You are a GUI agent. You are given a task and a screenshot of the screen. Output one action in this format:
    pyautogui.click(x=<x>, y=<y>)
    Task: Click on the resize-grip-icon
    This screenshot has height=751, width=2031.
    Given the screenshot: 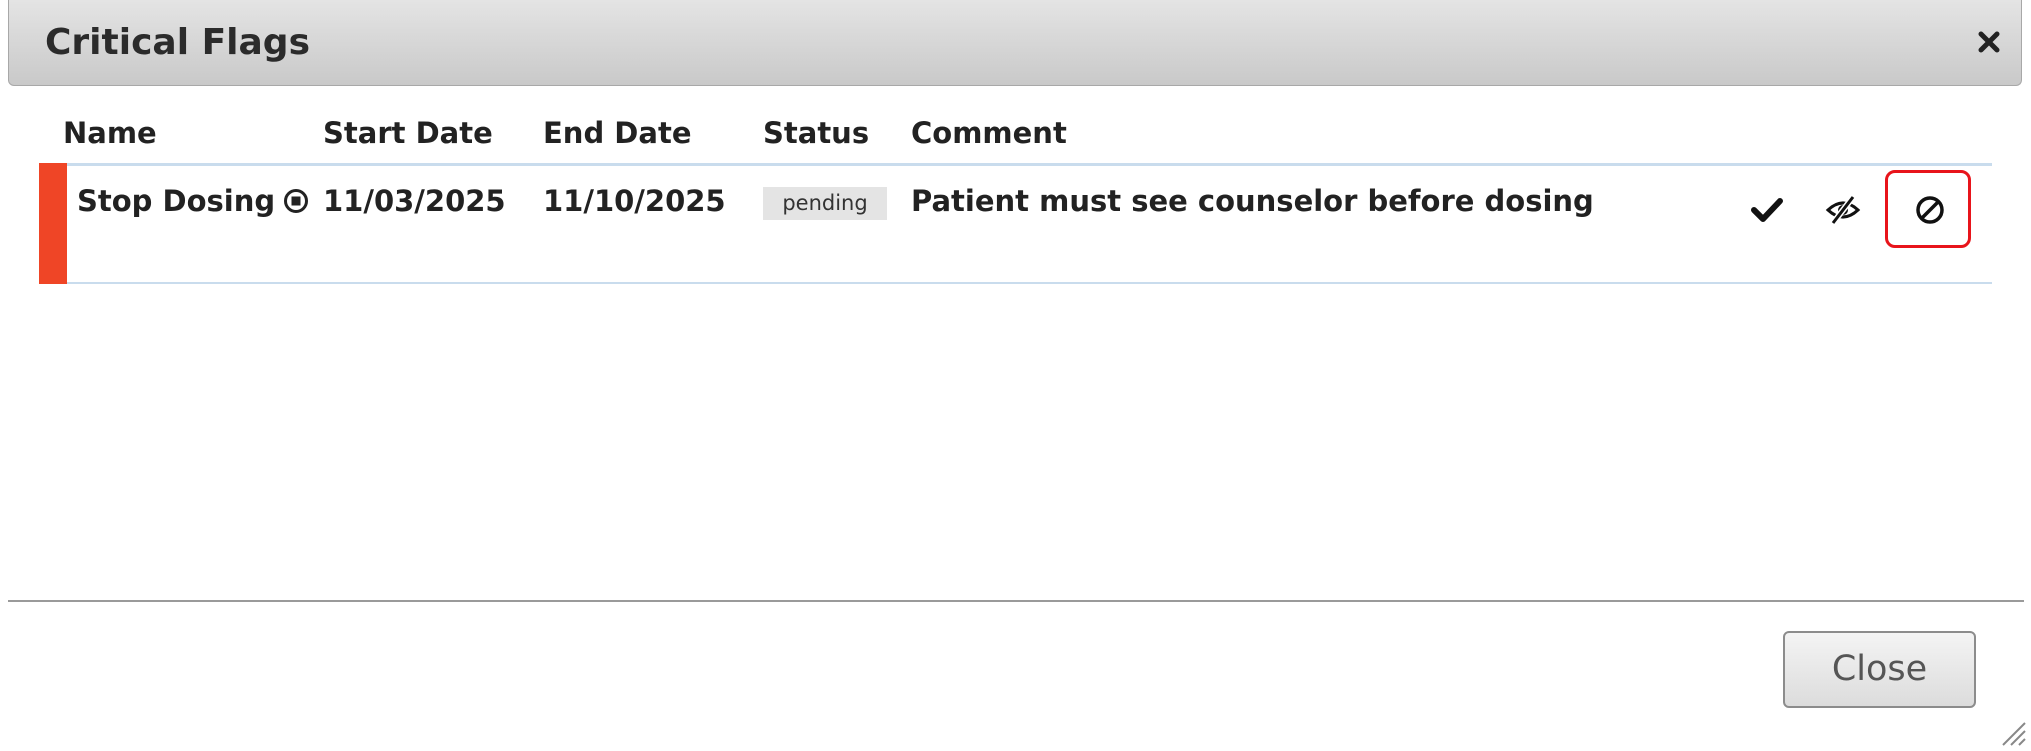 What is the action you would take?
    pyautogui.click(x=2014, y=734)
    